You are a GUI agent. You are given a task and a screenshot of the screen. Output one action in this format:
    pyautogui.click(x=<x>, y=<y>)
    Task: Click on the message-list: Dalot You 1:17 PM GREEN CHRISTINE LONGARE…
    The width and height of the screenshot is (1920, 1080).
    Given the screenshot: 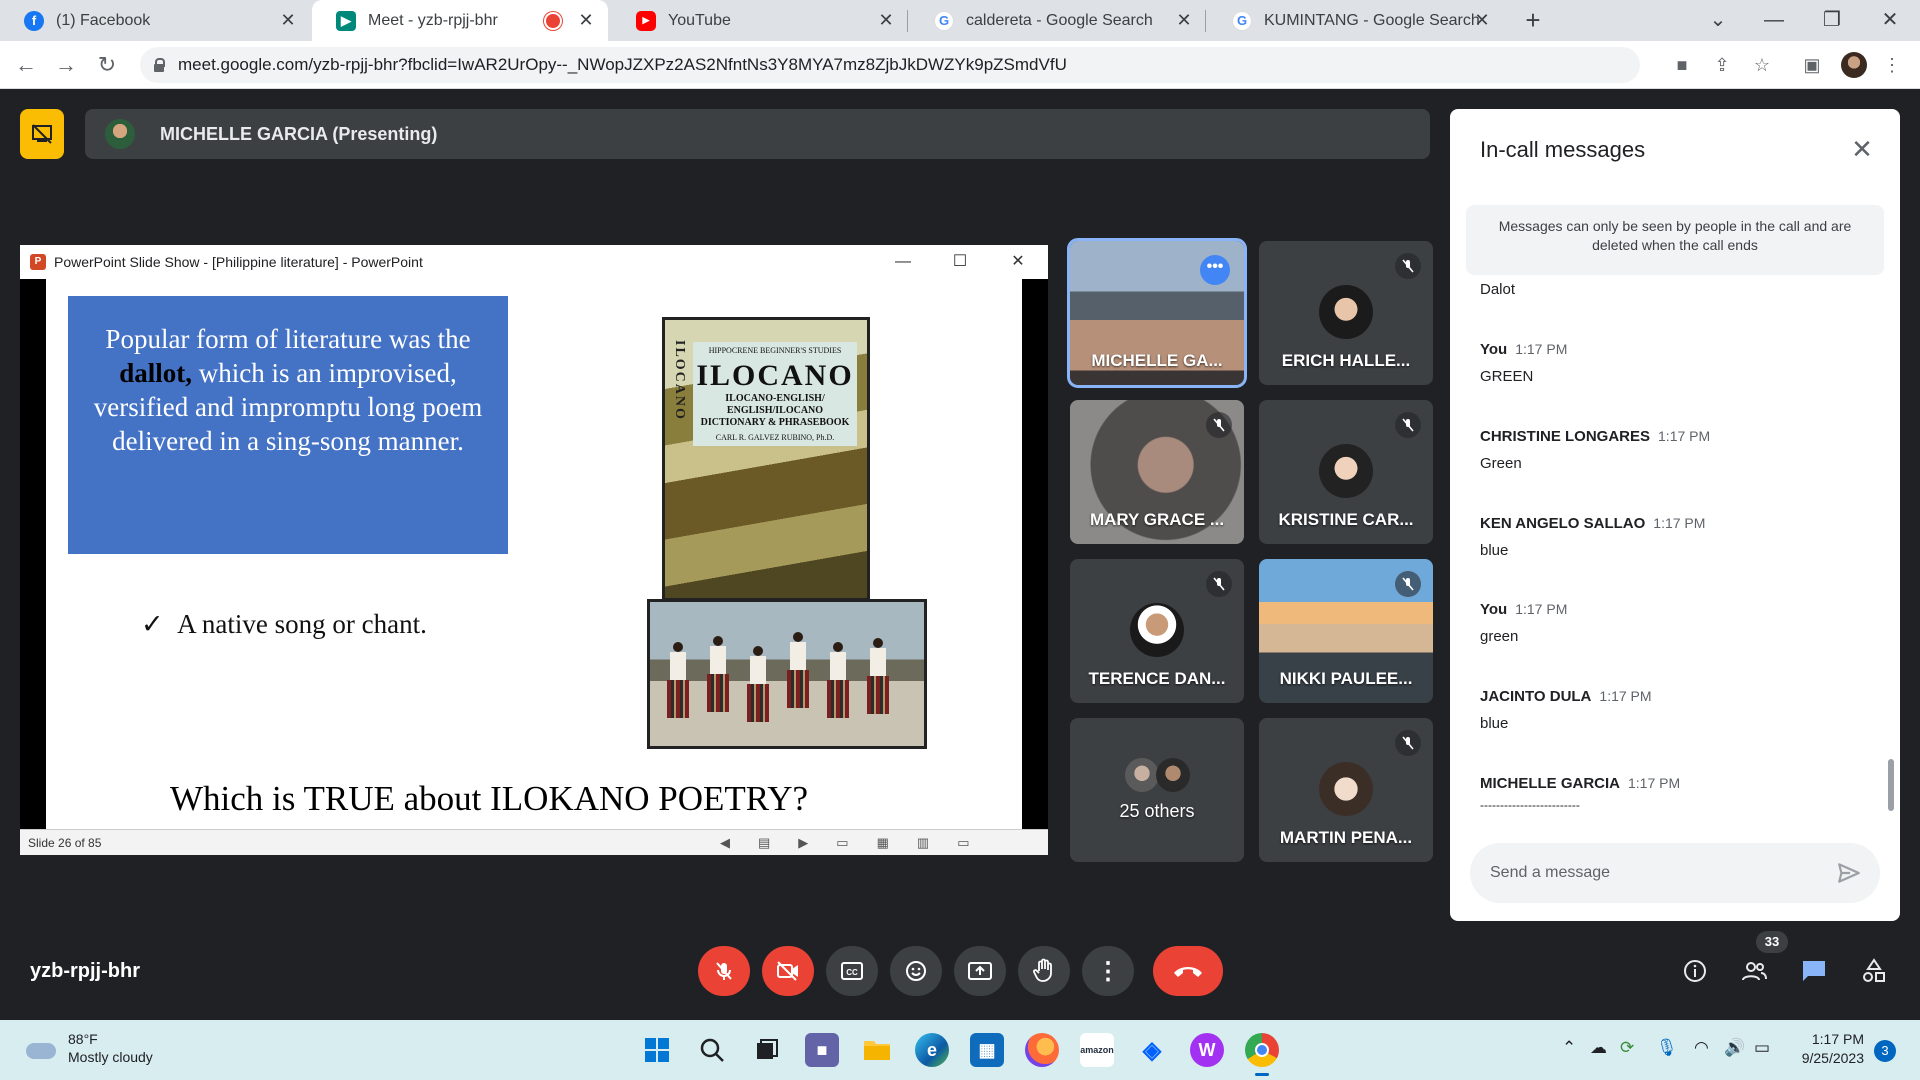 What is the action you would take?
    pyautogui.click(x=1675, y=556)
    